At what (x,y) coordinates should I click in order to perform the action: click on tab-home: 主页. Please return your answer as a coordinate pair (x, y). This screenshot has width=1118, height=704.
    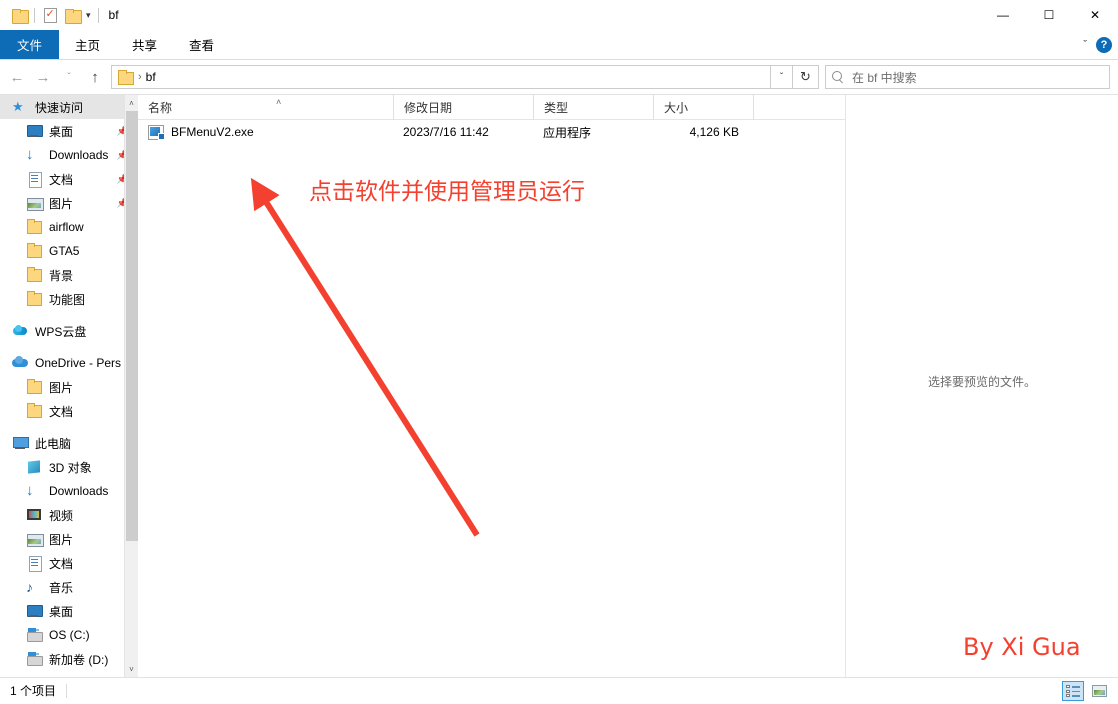
    Looking at the image, I should click on (87, 44).